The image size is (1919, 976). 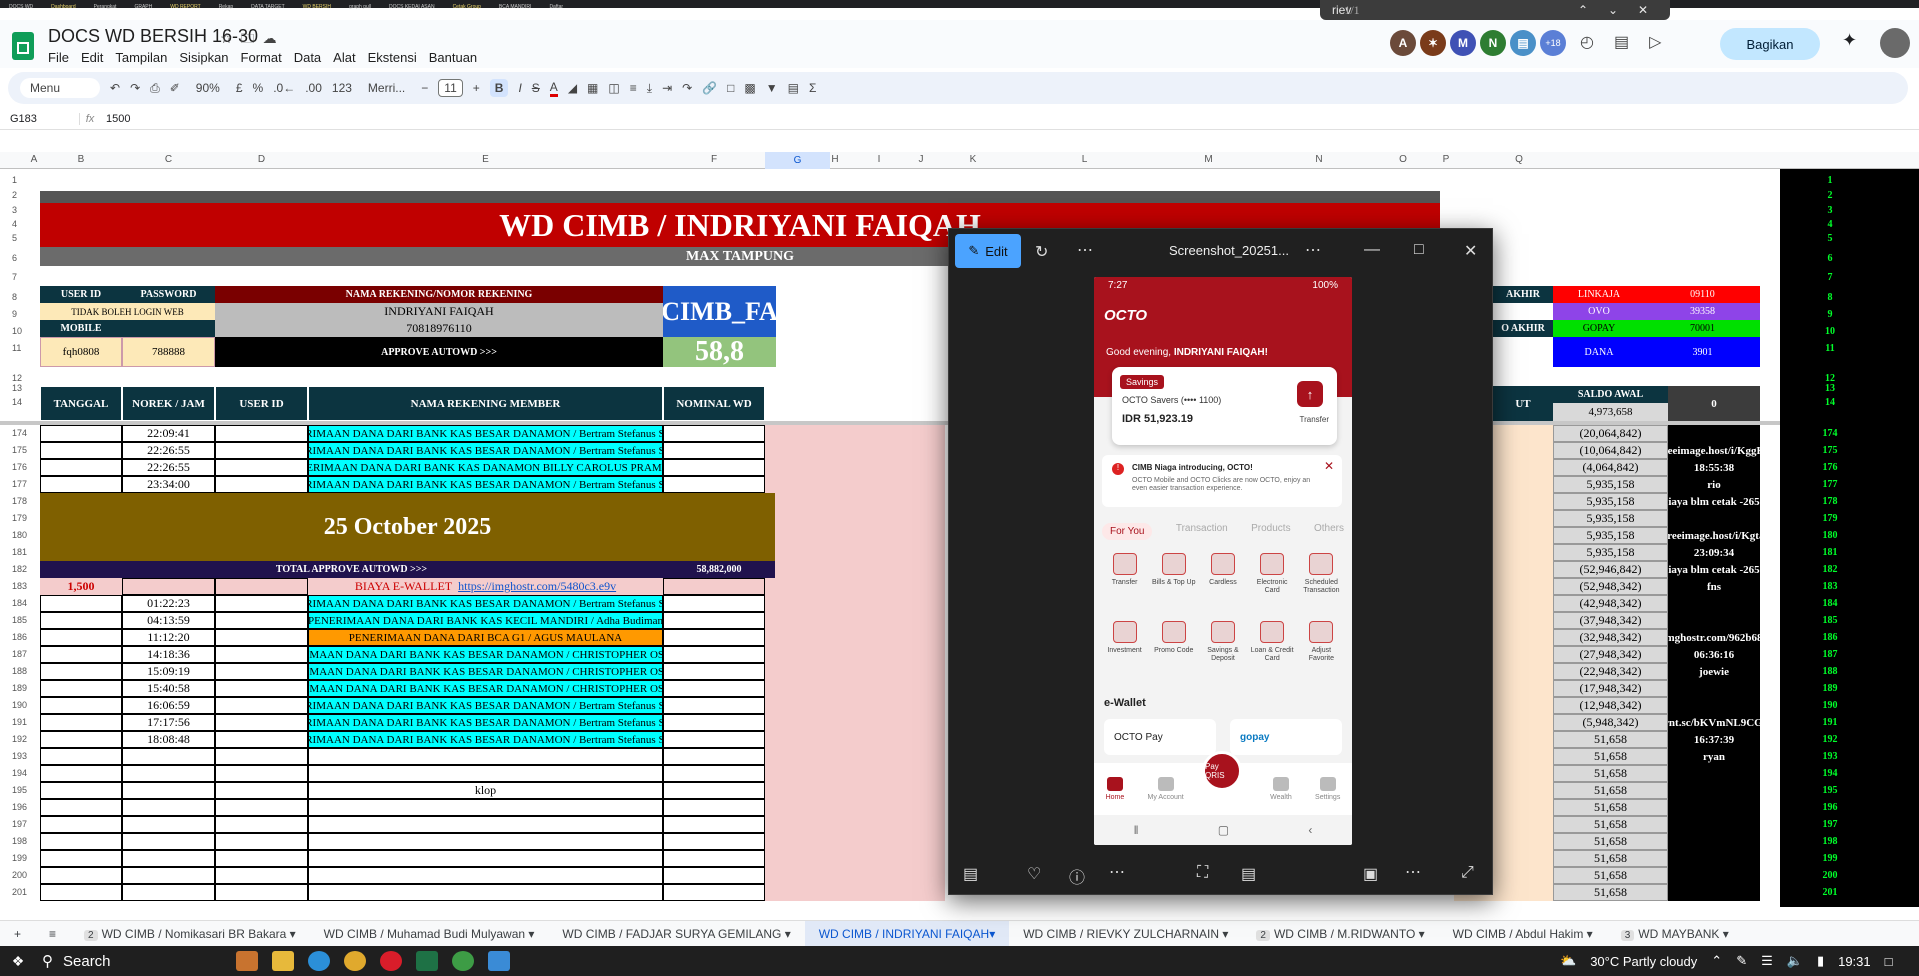 What do you see at coordinates (20, 348) in the screenshot?
I see `row-number: 11` at bounding box center [20, 348].